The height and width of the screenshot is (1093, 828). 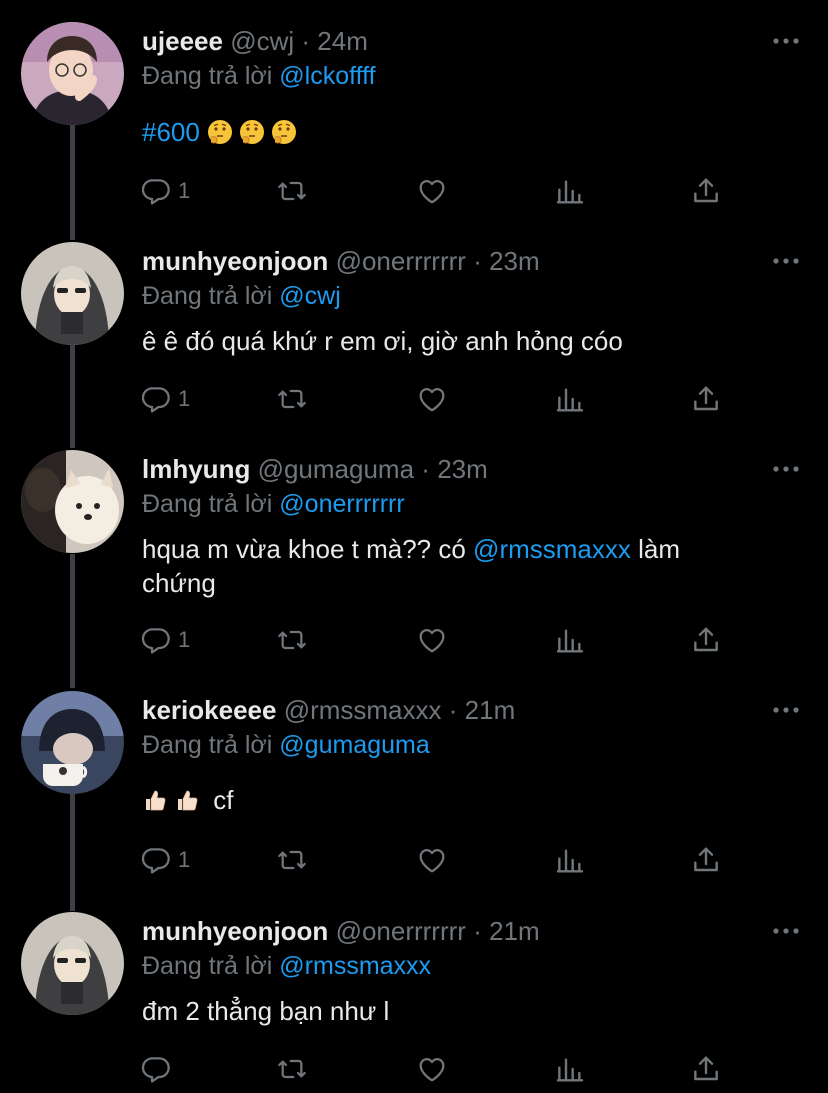 What do you see at coordinates (327, 76) in the screenshot?
I see `reply-mention: @lckoffff` at bounding box center [327, 76].